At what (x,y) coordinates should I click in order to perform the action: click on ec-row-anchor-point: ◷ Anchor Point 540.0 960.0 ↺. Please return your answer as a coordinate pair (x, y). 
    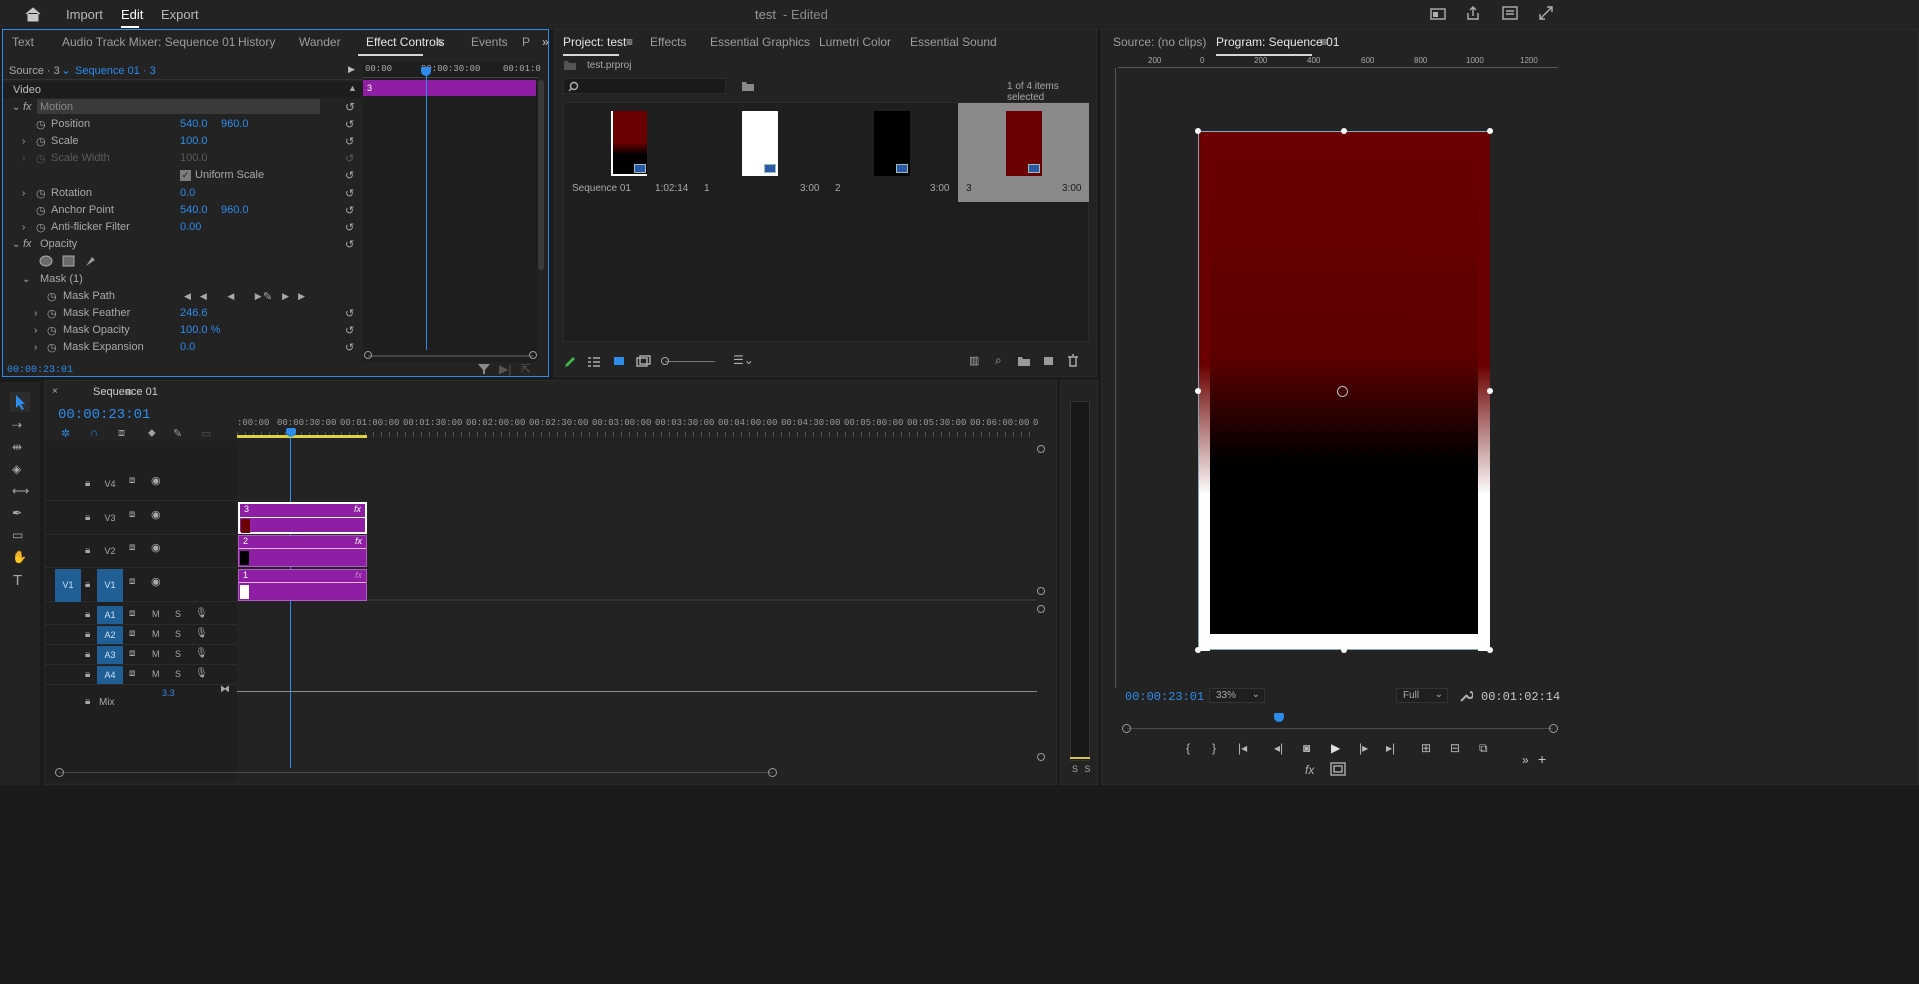
    Looking at the image, I should click on (183, 210).